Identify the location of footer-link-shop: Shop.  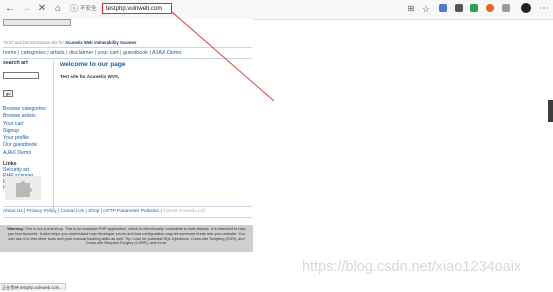
(93, 211).